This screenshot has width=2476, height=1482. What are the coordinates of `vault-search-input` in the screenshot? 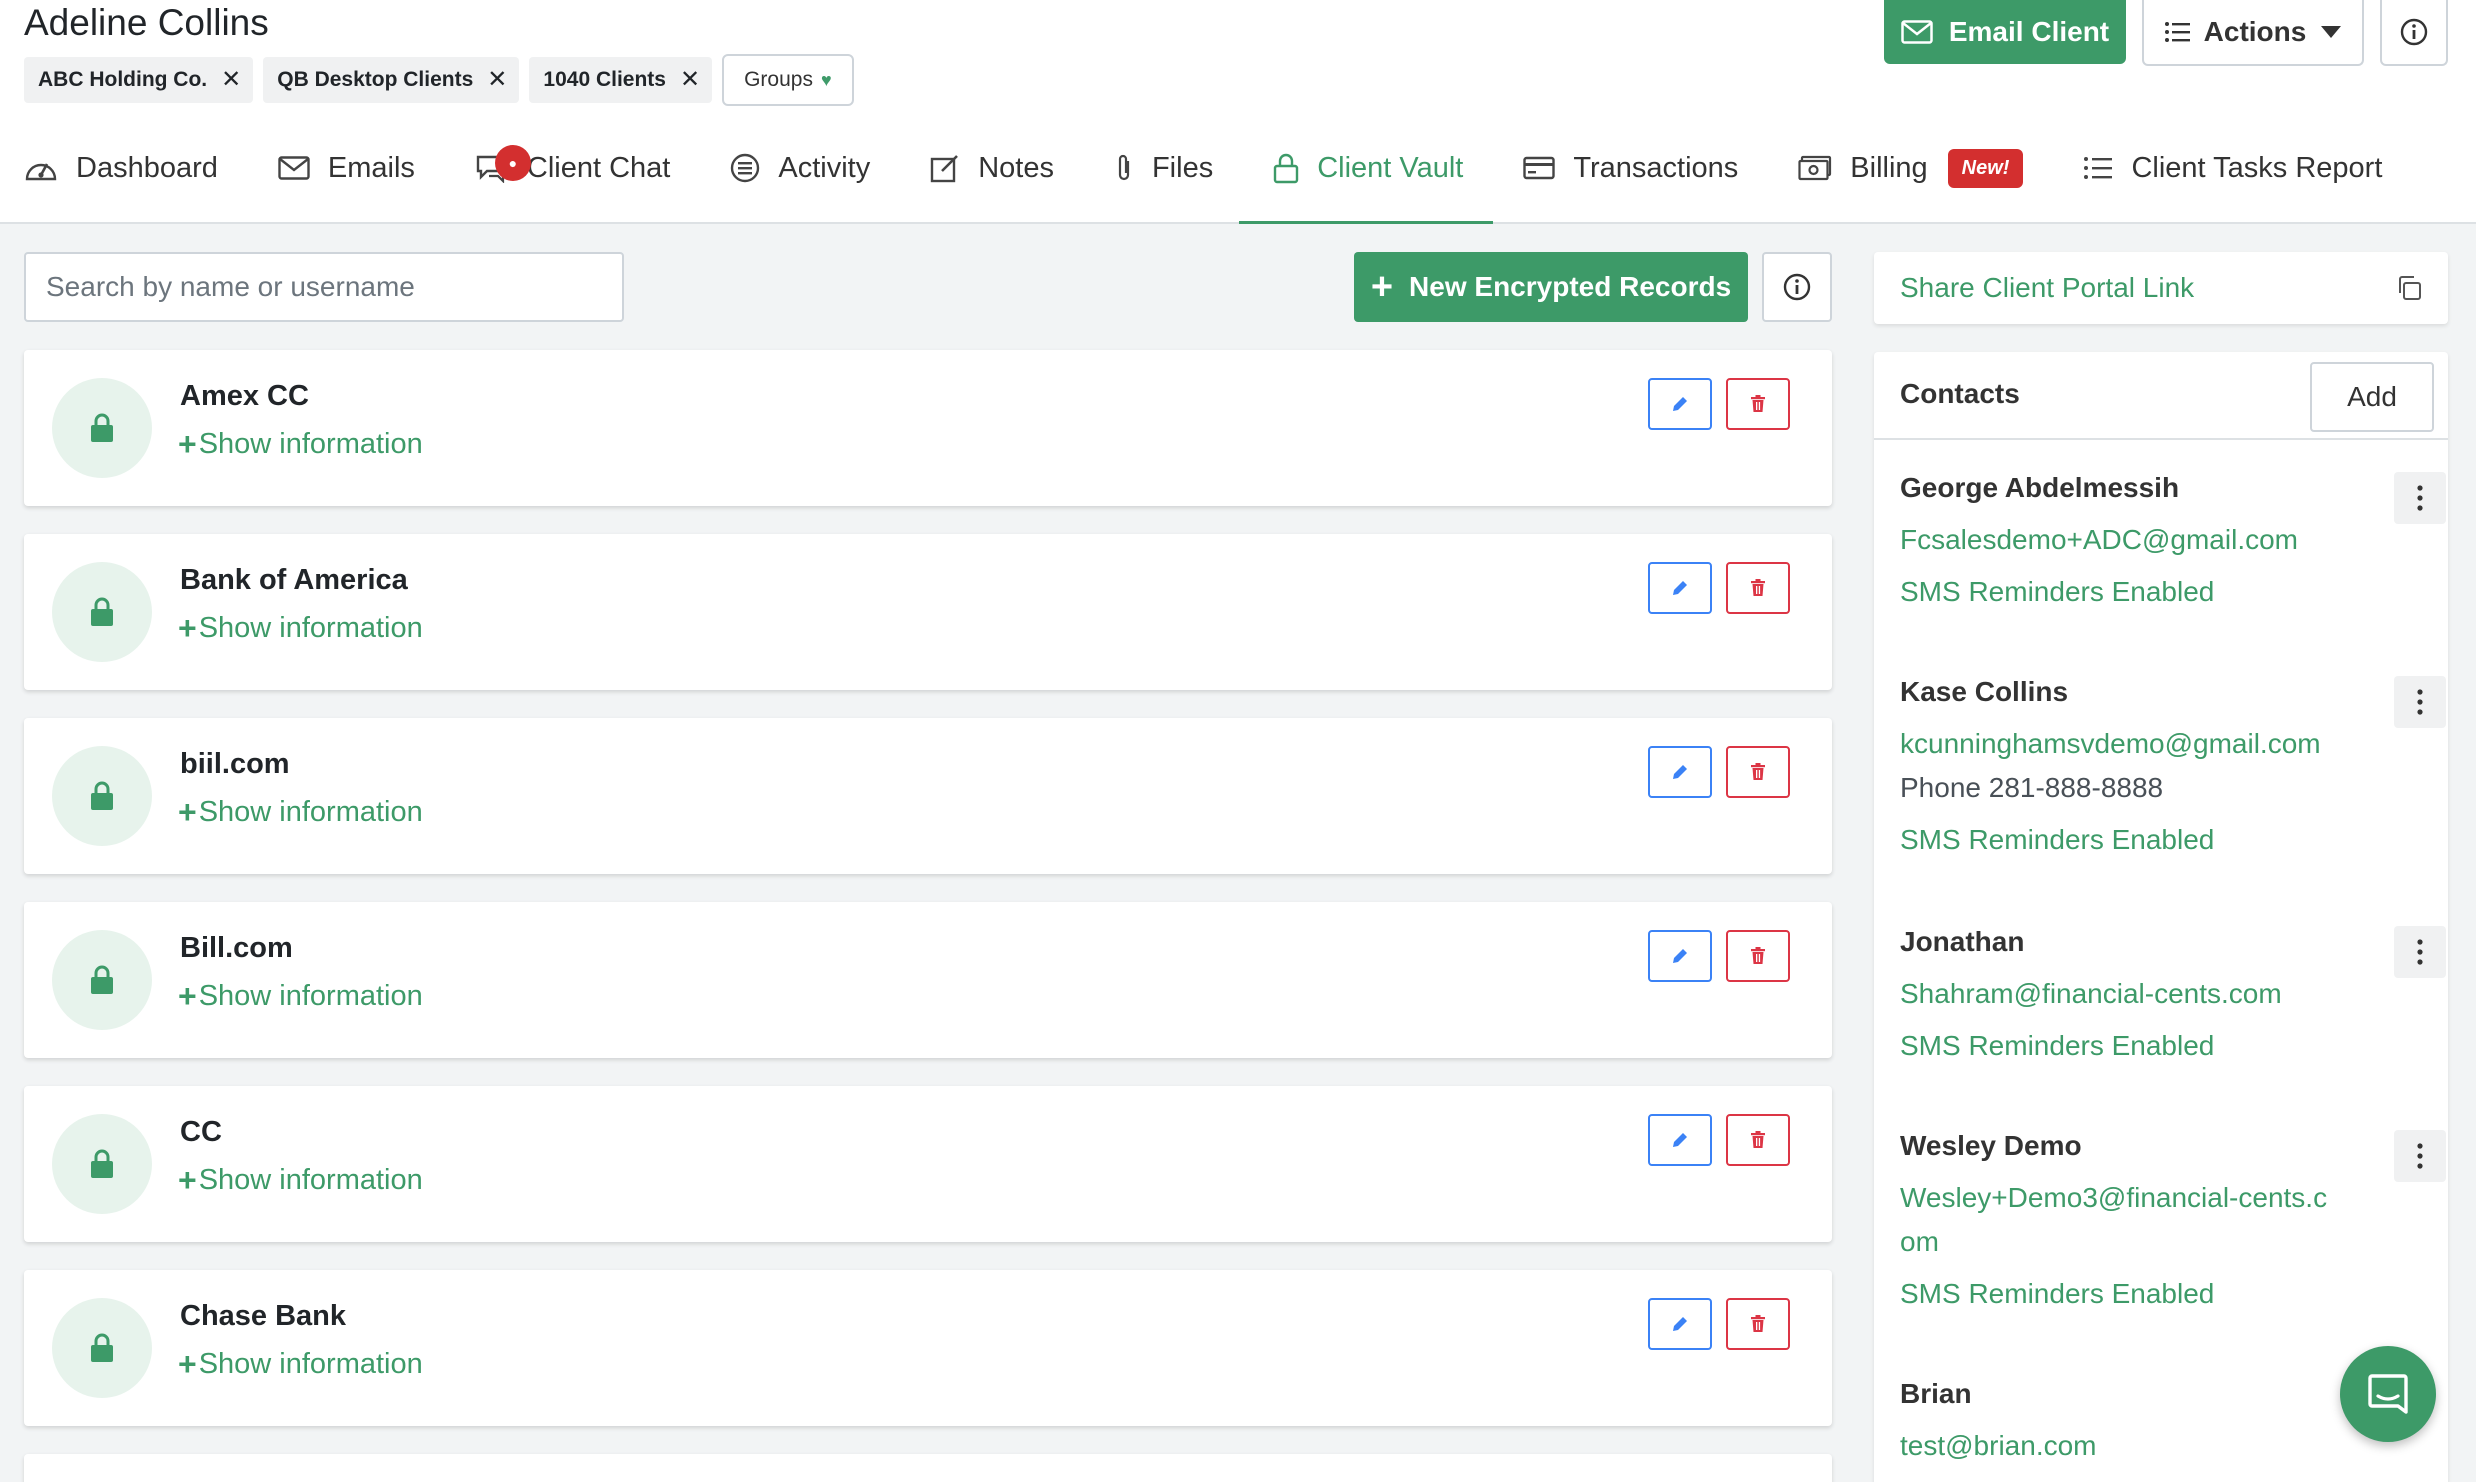 It's located at (324, 287).